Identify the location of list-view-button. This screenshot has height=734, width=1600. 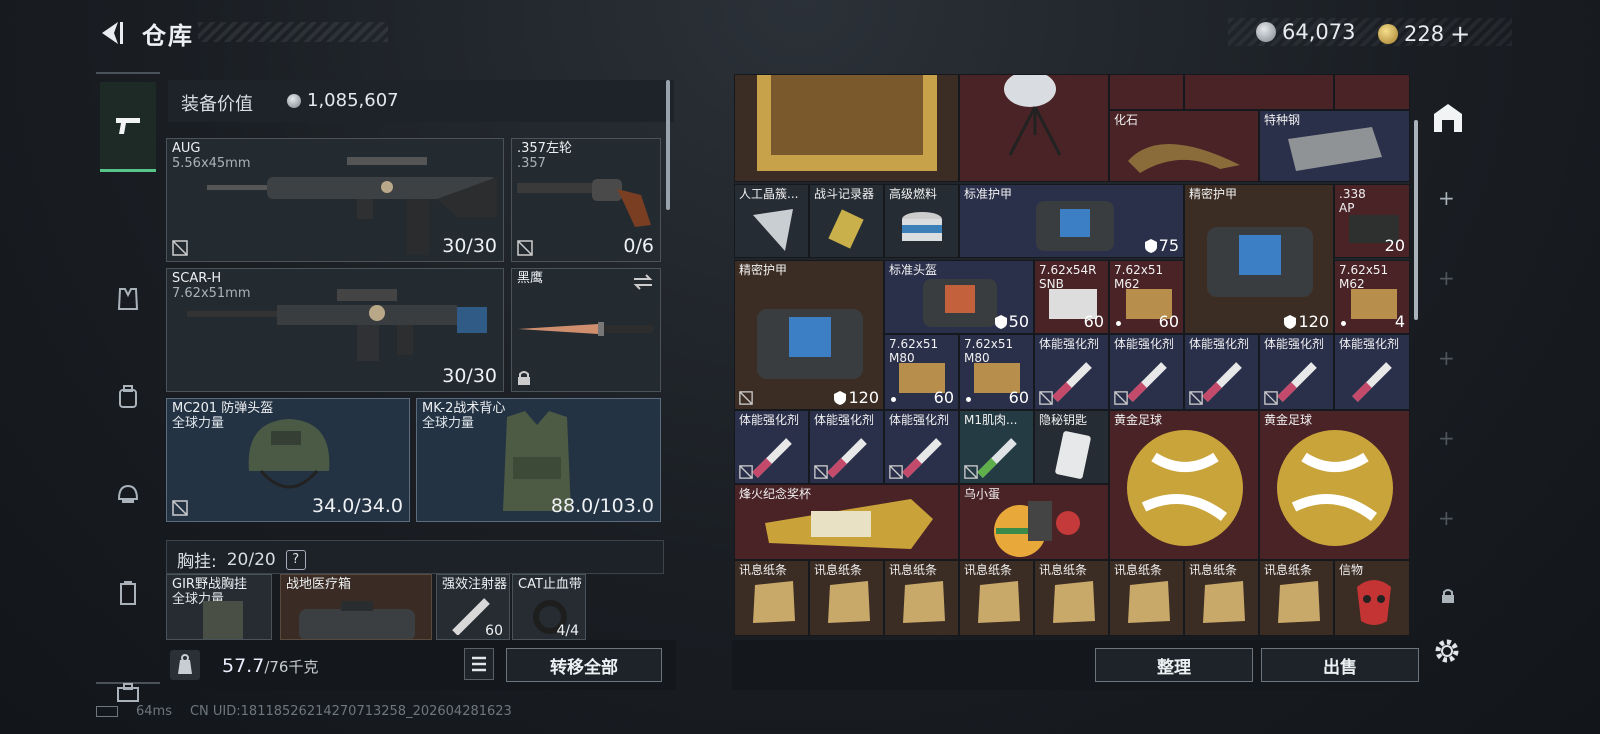
(479, 664).